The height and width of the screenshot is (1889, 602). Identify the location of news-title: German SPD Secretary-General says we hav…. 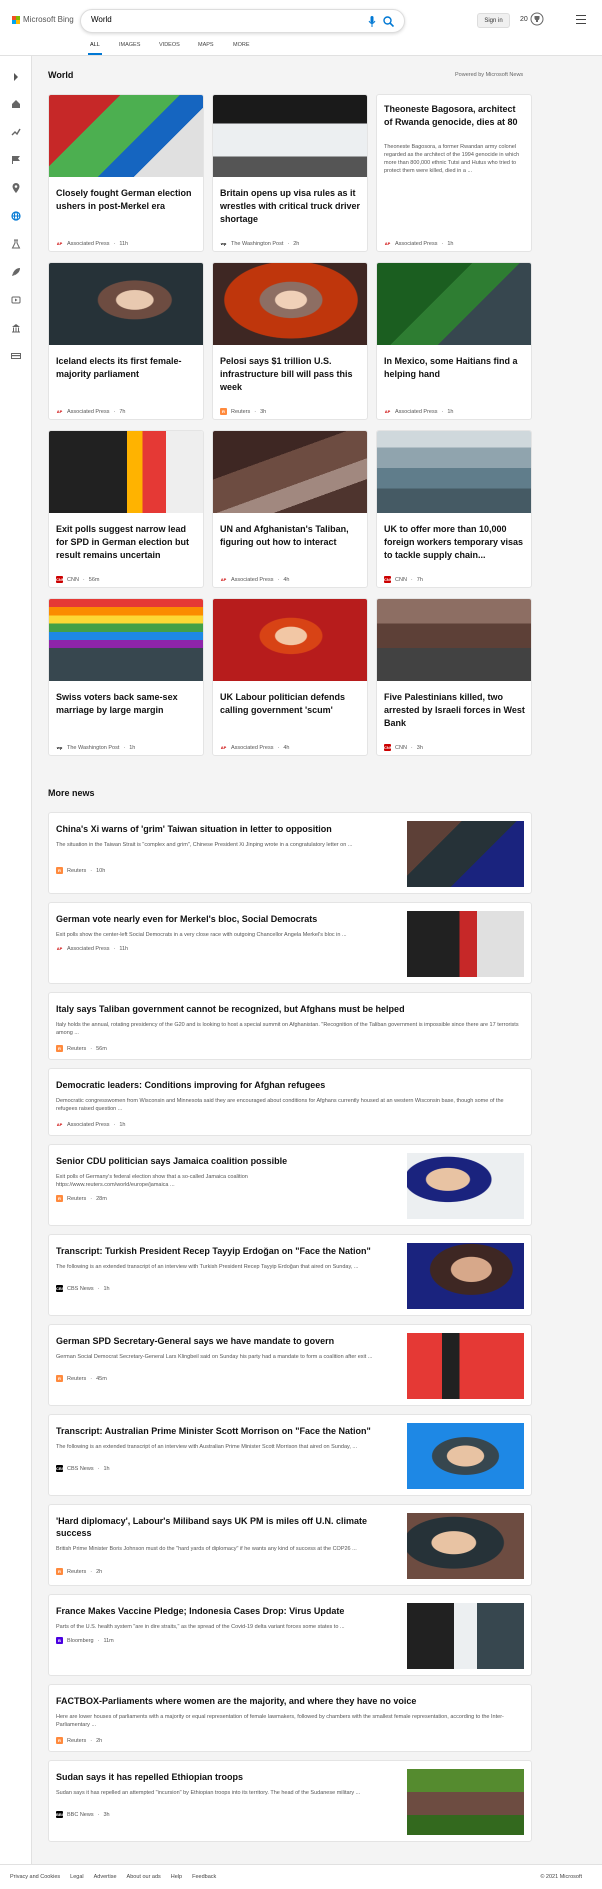
(221, 1341).